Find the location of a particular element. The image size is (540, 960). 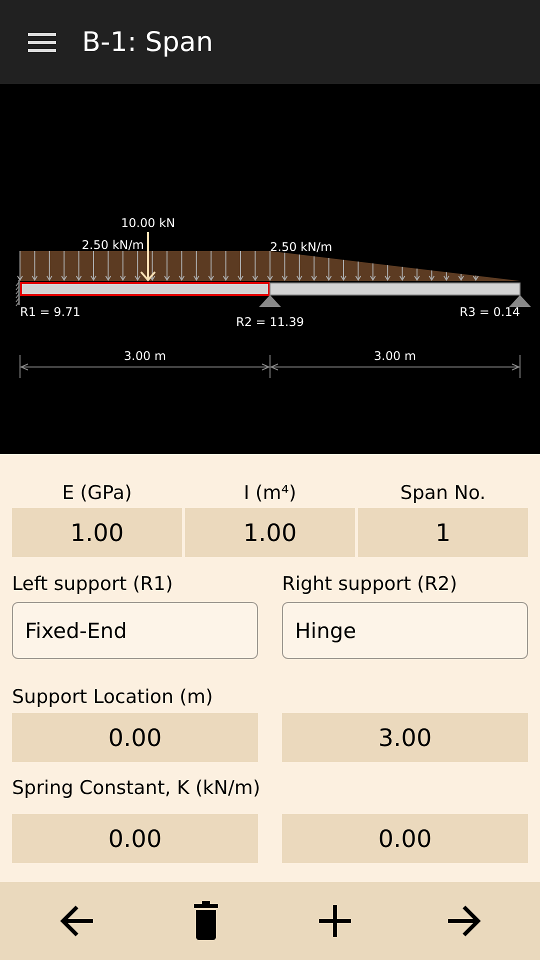

field-label: Left support (R1) is located at coordinates (93, 585).